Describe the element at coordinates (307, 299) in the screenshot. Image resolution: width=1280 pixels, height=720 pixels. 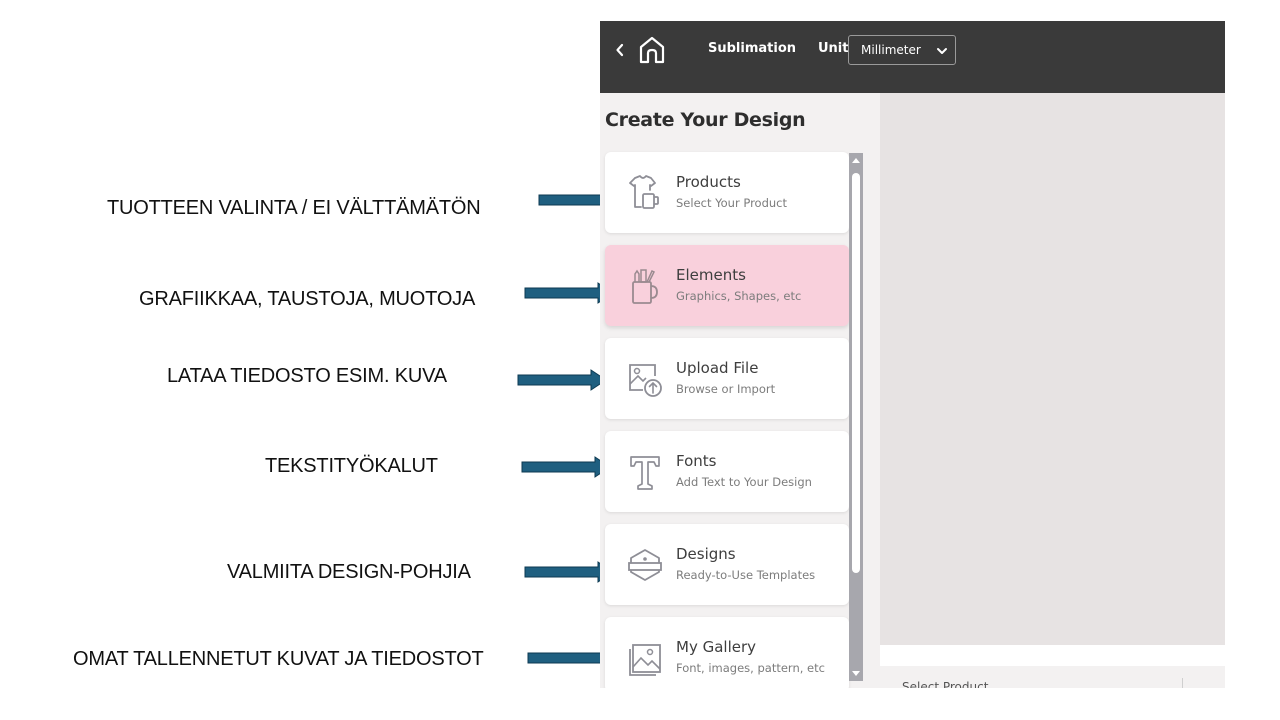
I see `annotation-elements: GRAFIIKKAA, TAUSTOJA, MUOTOJA` at that location.